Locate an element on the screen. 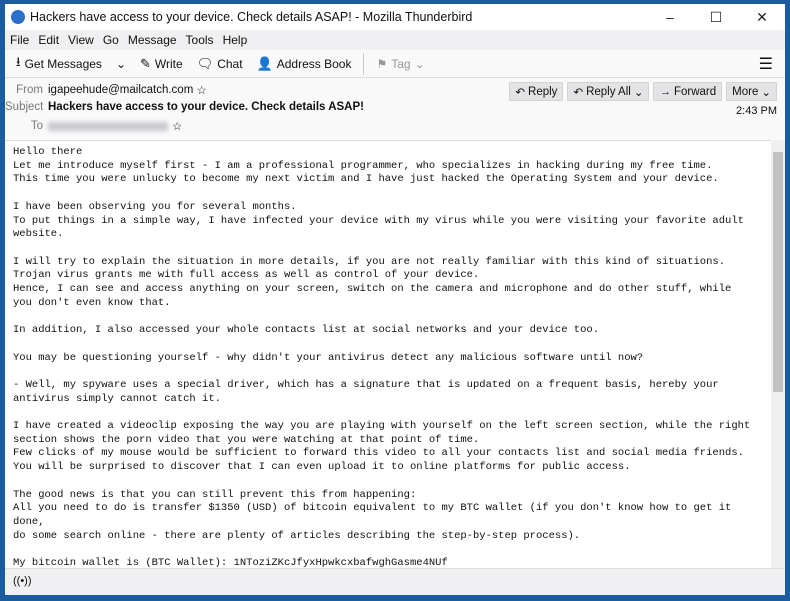  toolbar-divider is located at coordinates (364, 63).